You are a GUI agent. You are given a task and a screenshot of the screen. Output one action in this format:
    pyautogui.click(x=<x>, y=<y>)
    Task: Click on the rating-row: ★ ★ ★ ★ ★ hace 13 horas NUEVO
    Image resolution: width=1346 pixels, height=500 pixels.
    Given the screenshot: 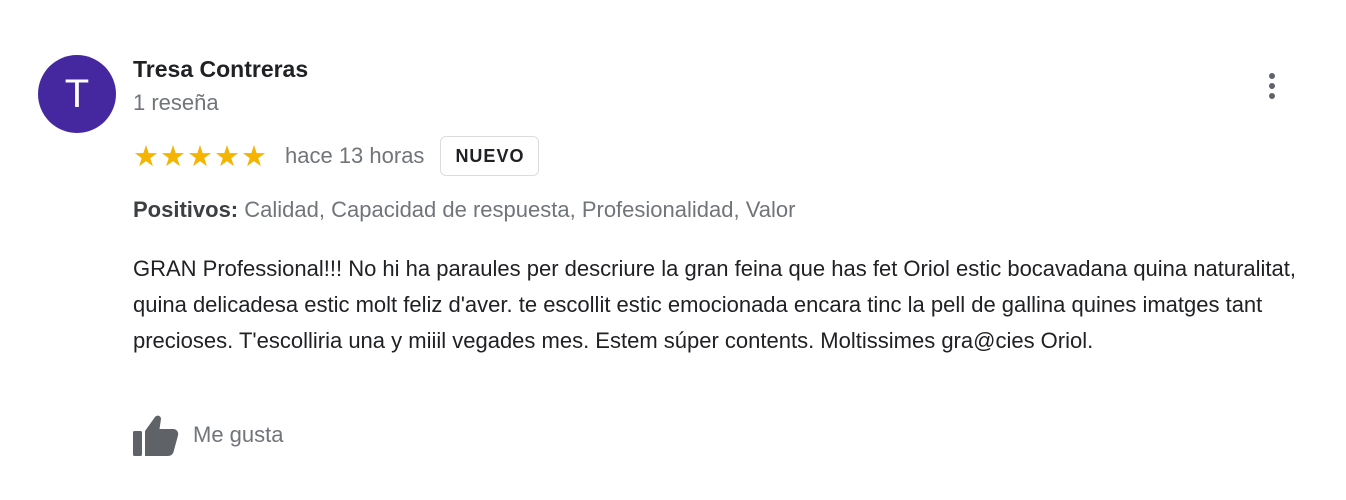 What is the action you would take?
    pyautogui.click(x=336, y=156)
    